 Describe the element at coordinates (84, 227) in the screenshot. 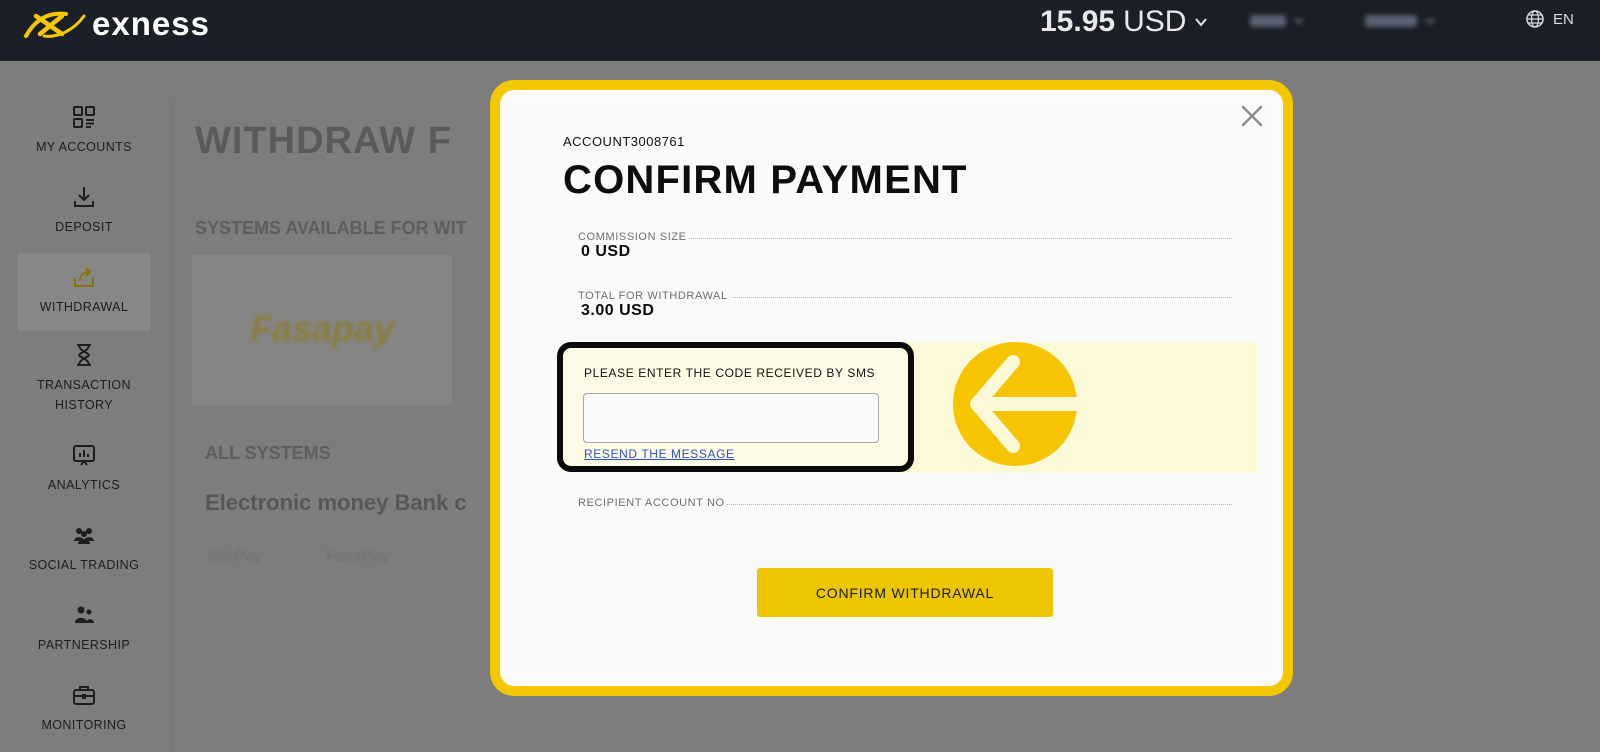

I see `sidebar-item-label: DEPOSIT` at that location.